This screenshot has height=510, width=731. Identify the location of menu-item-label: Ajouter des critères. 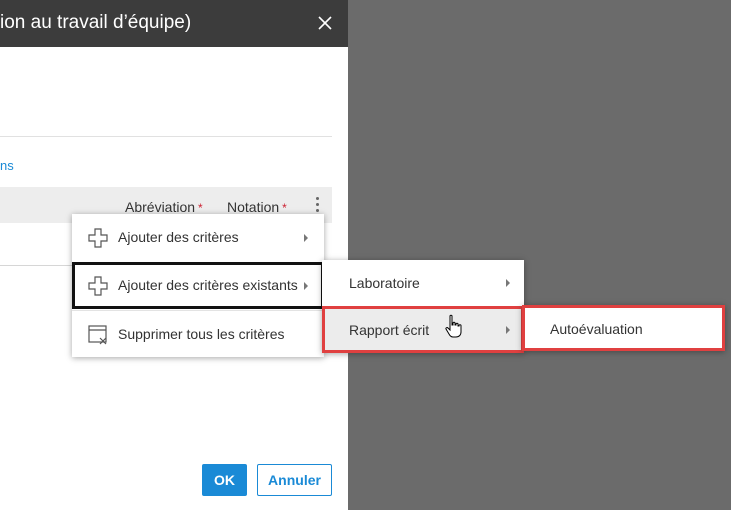
(178, 237).